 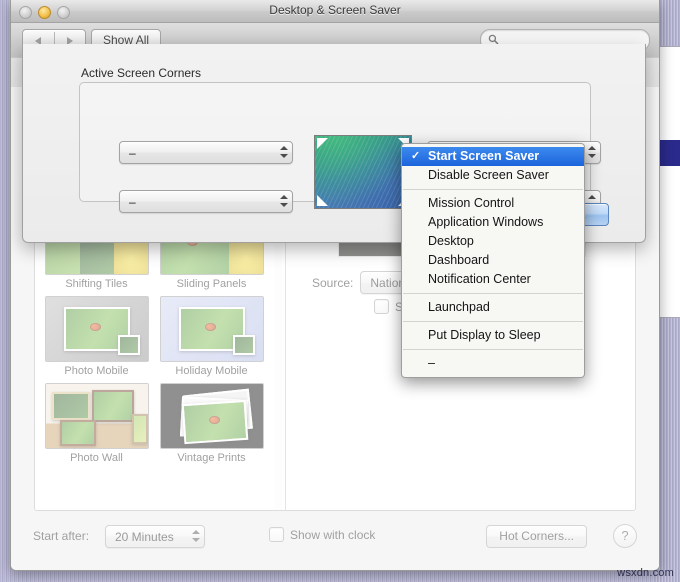 What do you see at coordinates (322, 200) in the screenshot?
I see `corner-marker-bottom-left-icon` at bounding box center [322, 200].